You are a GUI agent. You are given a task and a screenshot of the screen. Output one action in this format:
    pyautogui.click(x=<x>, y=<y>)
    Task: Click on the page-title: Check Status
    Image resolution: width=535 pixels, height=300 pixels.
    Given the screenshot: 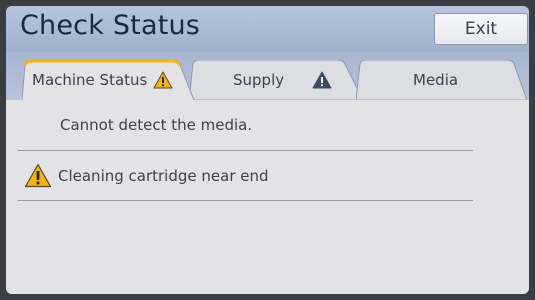 What is the action you would take?
    pyautogui.click(x=110, y=25)
    